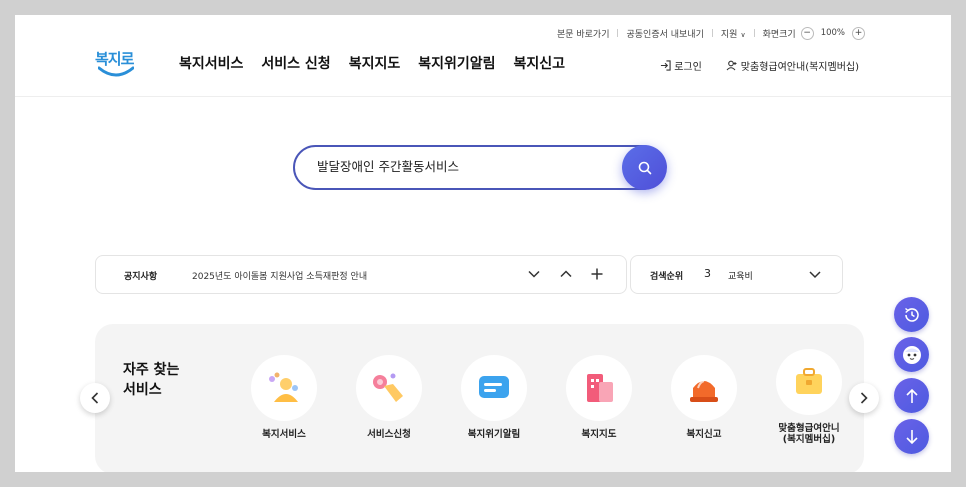  I want to click on login-icon, so click(666, 65).